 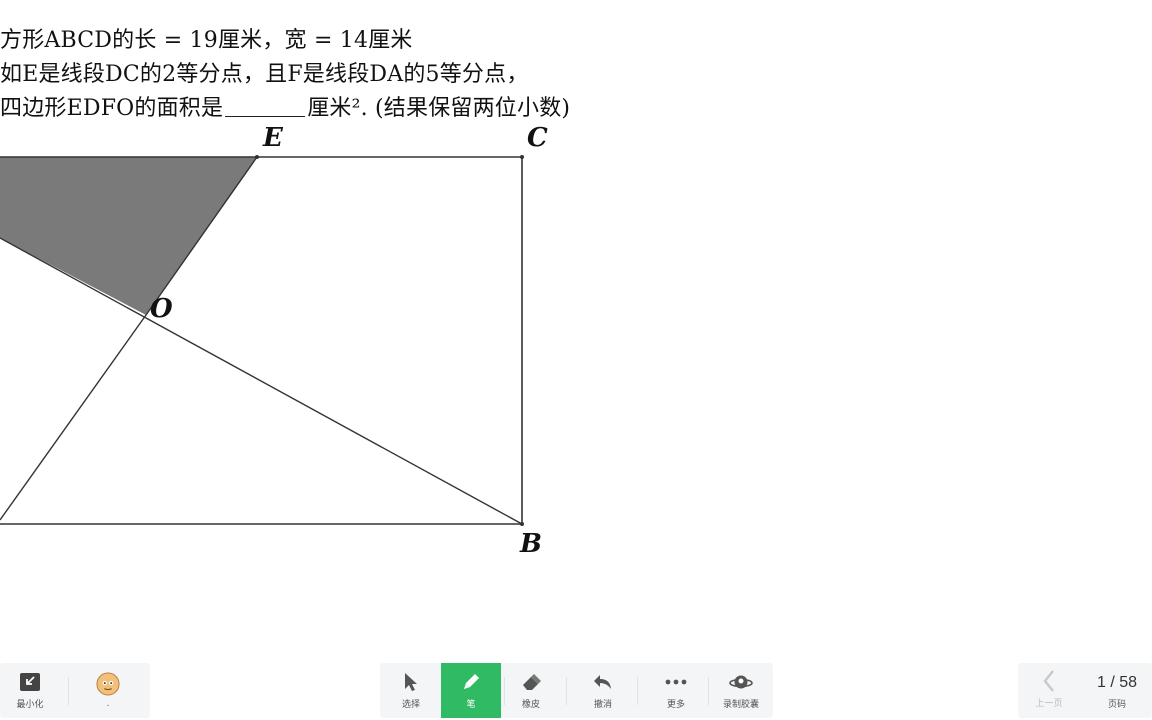 I want to click on label-e: E, so click(x=273, y=138).